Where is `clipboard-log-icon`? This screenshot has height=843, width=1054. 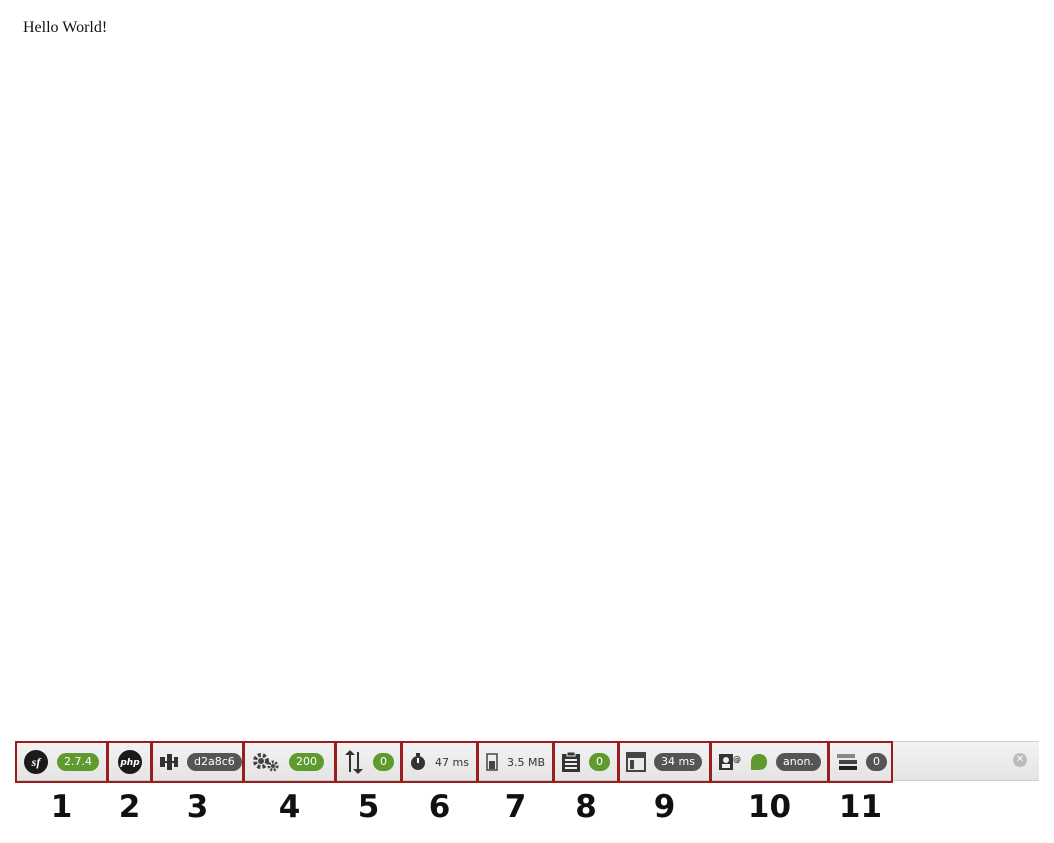 clipboard-log-icon is located at coordinates (571, 762).